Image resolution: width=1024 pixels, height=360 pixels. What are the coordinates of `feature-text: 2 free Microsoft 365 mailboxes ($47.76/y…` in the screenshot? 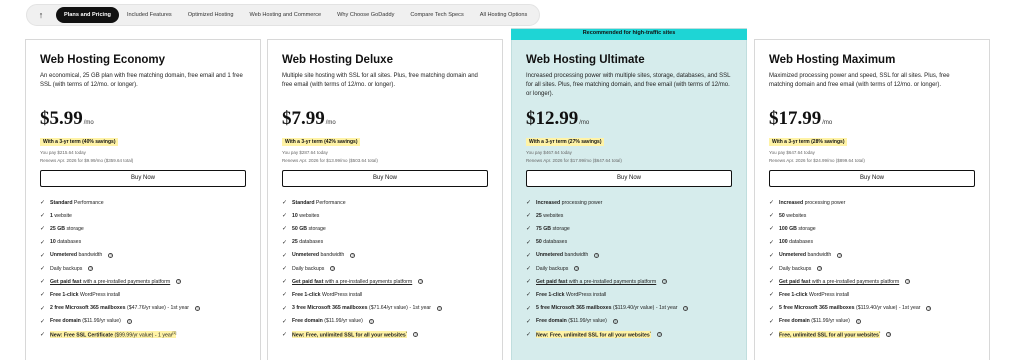 It's located at (119, 308).